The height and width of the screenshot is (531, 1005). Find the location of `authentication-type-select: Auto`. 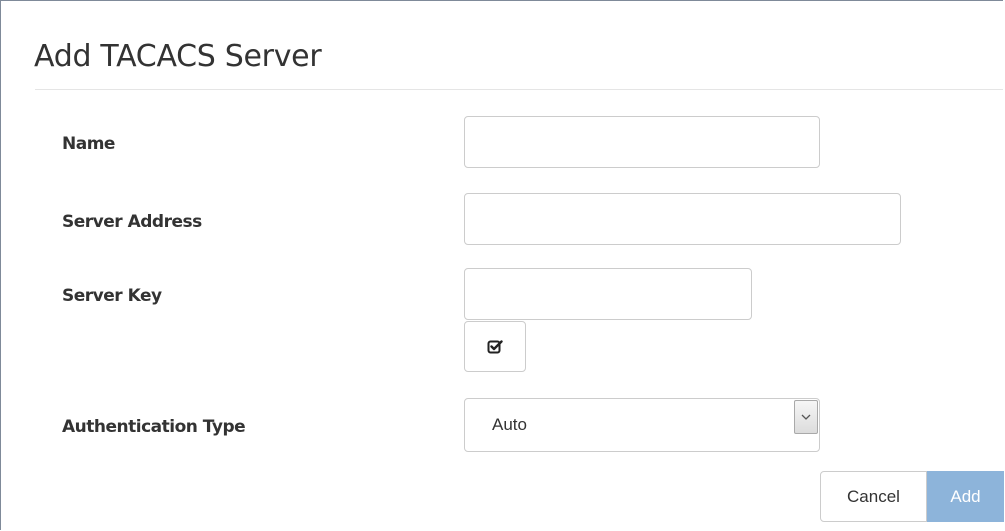

authentication-type-select: Auto is located at coordinates (642, 425).